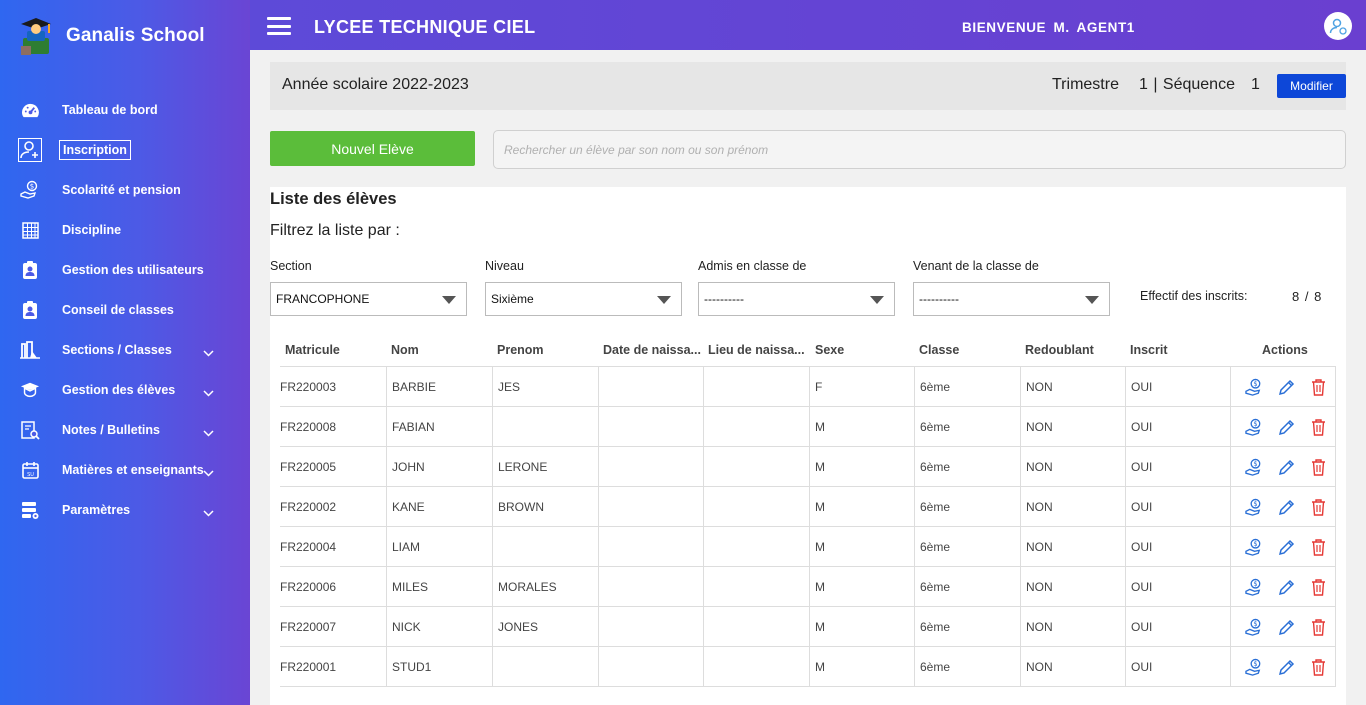 The height and width of the screenshot is (705, 1366). What do you see at coordinates (125, 390) in the screenshot?
I see `sidebar-item-gestion-eleves: Gestion des élèves` at bounding box center [125, 390].